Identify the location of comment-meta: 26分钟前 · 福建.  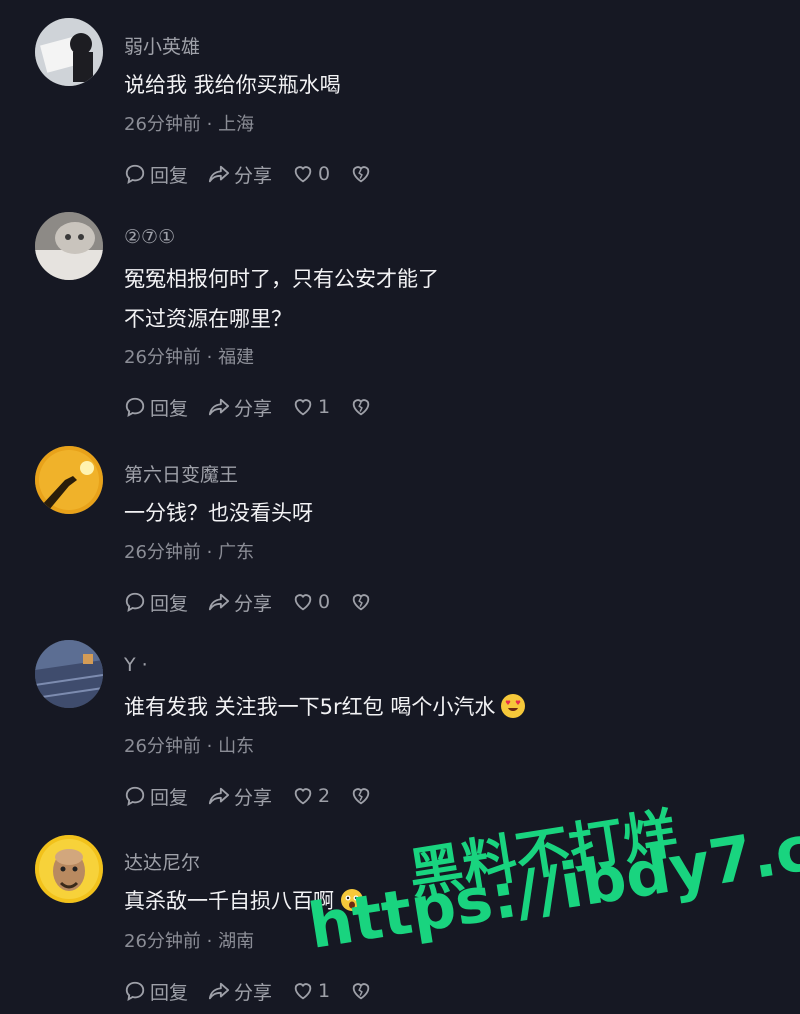
(189, 356).